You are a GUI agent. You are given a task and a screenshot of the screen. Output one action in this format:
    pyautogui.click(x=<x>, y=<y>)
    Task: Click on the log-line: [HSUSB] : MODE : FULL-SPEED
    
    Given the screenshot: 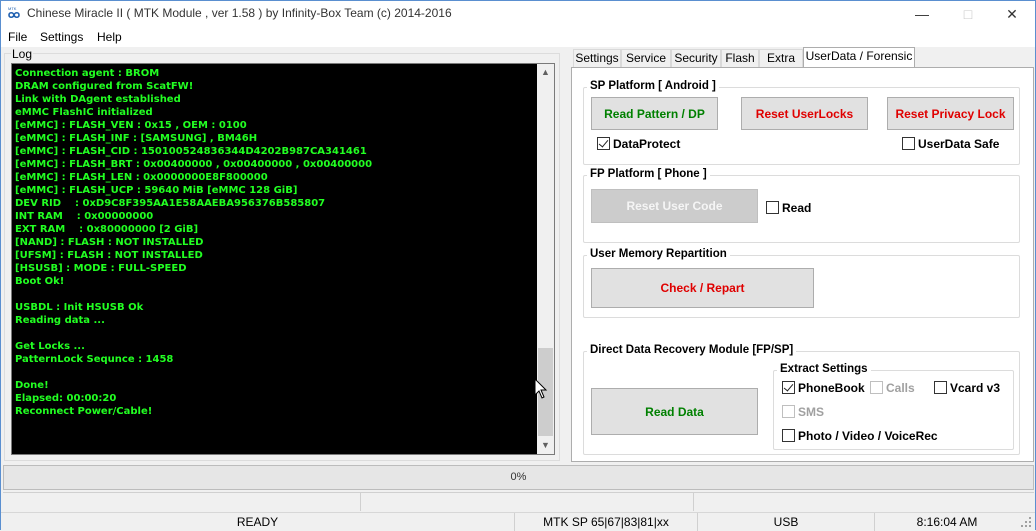 What is the action you would take?
    pyautogui.click(x=101, y=268)
    